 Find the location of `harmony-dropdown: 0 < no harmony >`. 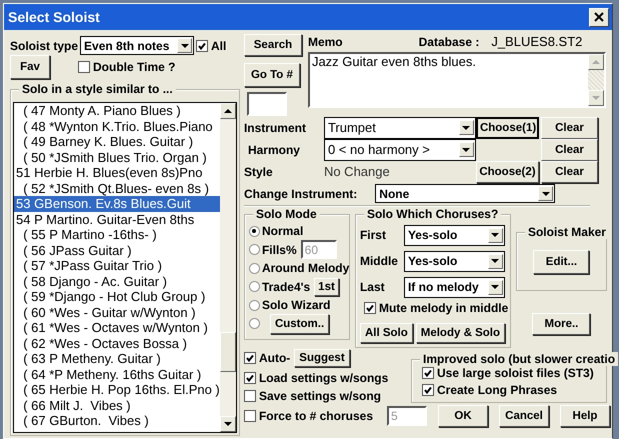

harmony-dropdown: 0 < no harmony > is located at coordinates (400, 149).